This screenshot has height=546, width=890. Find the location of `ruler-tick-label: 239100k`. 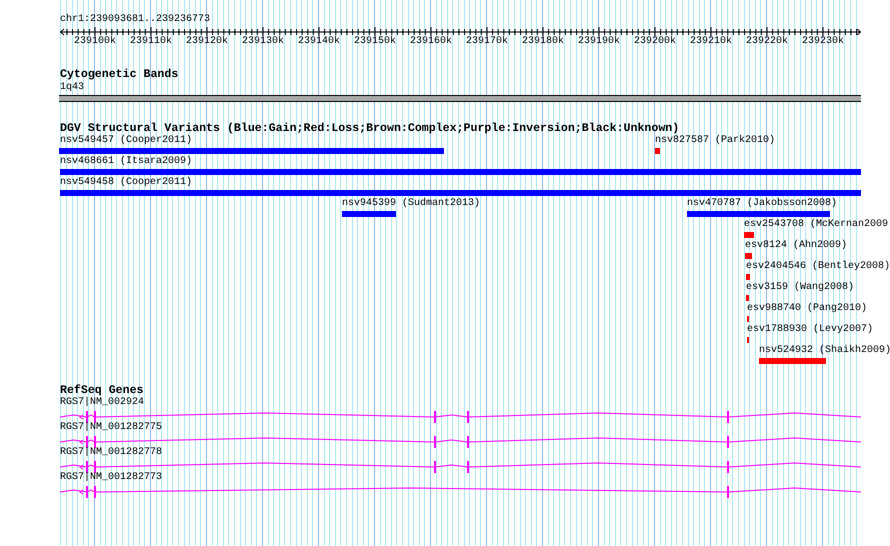

ruler-tick-label: 239100k is located at coordinates (95, 42).